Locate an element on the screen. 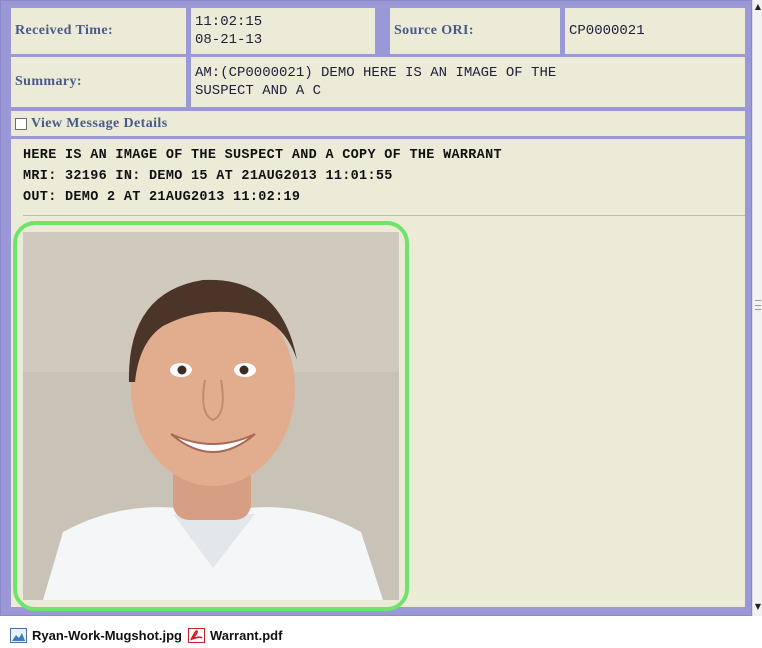 The width and height of the screenshot is (762, 648). attachment-name: Ryan-Work-Mugshot.jpg is located at coordinates (107, 635).